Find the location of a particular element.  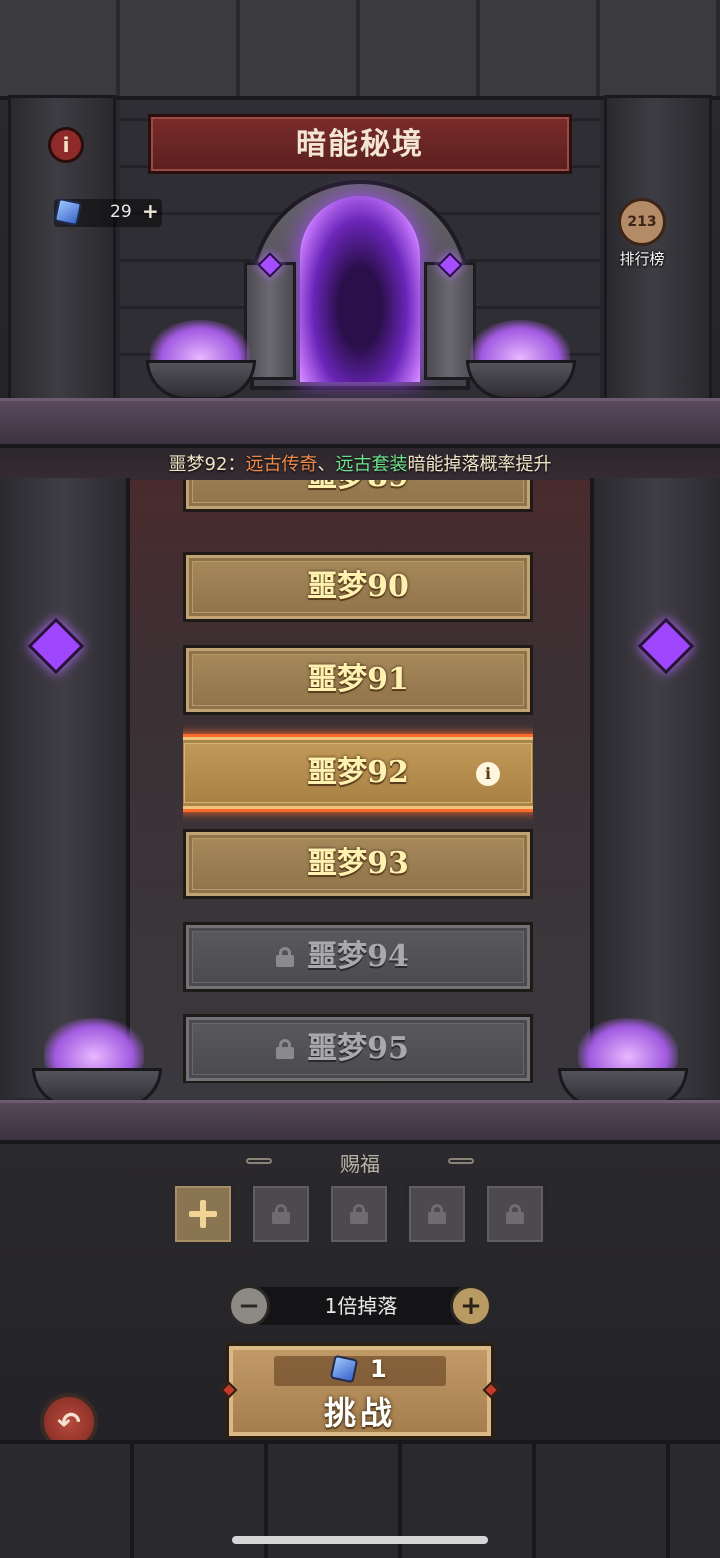

pillar-lower-right is located at coordinates (655, 788).